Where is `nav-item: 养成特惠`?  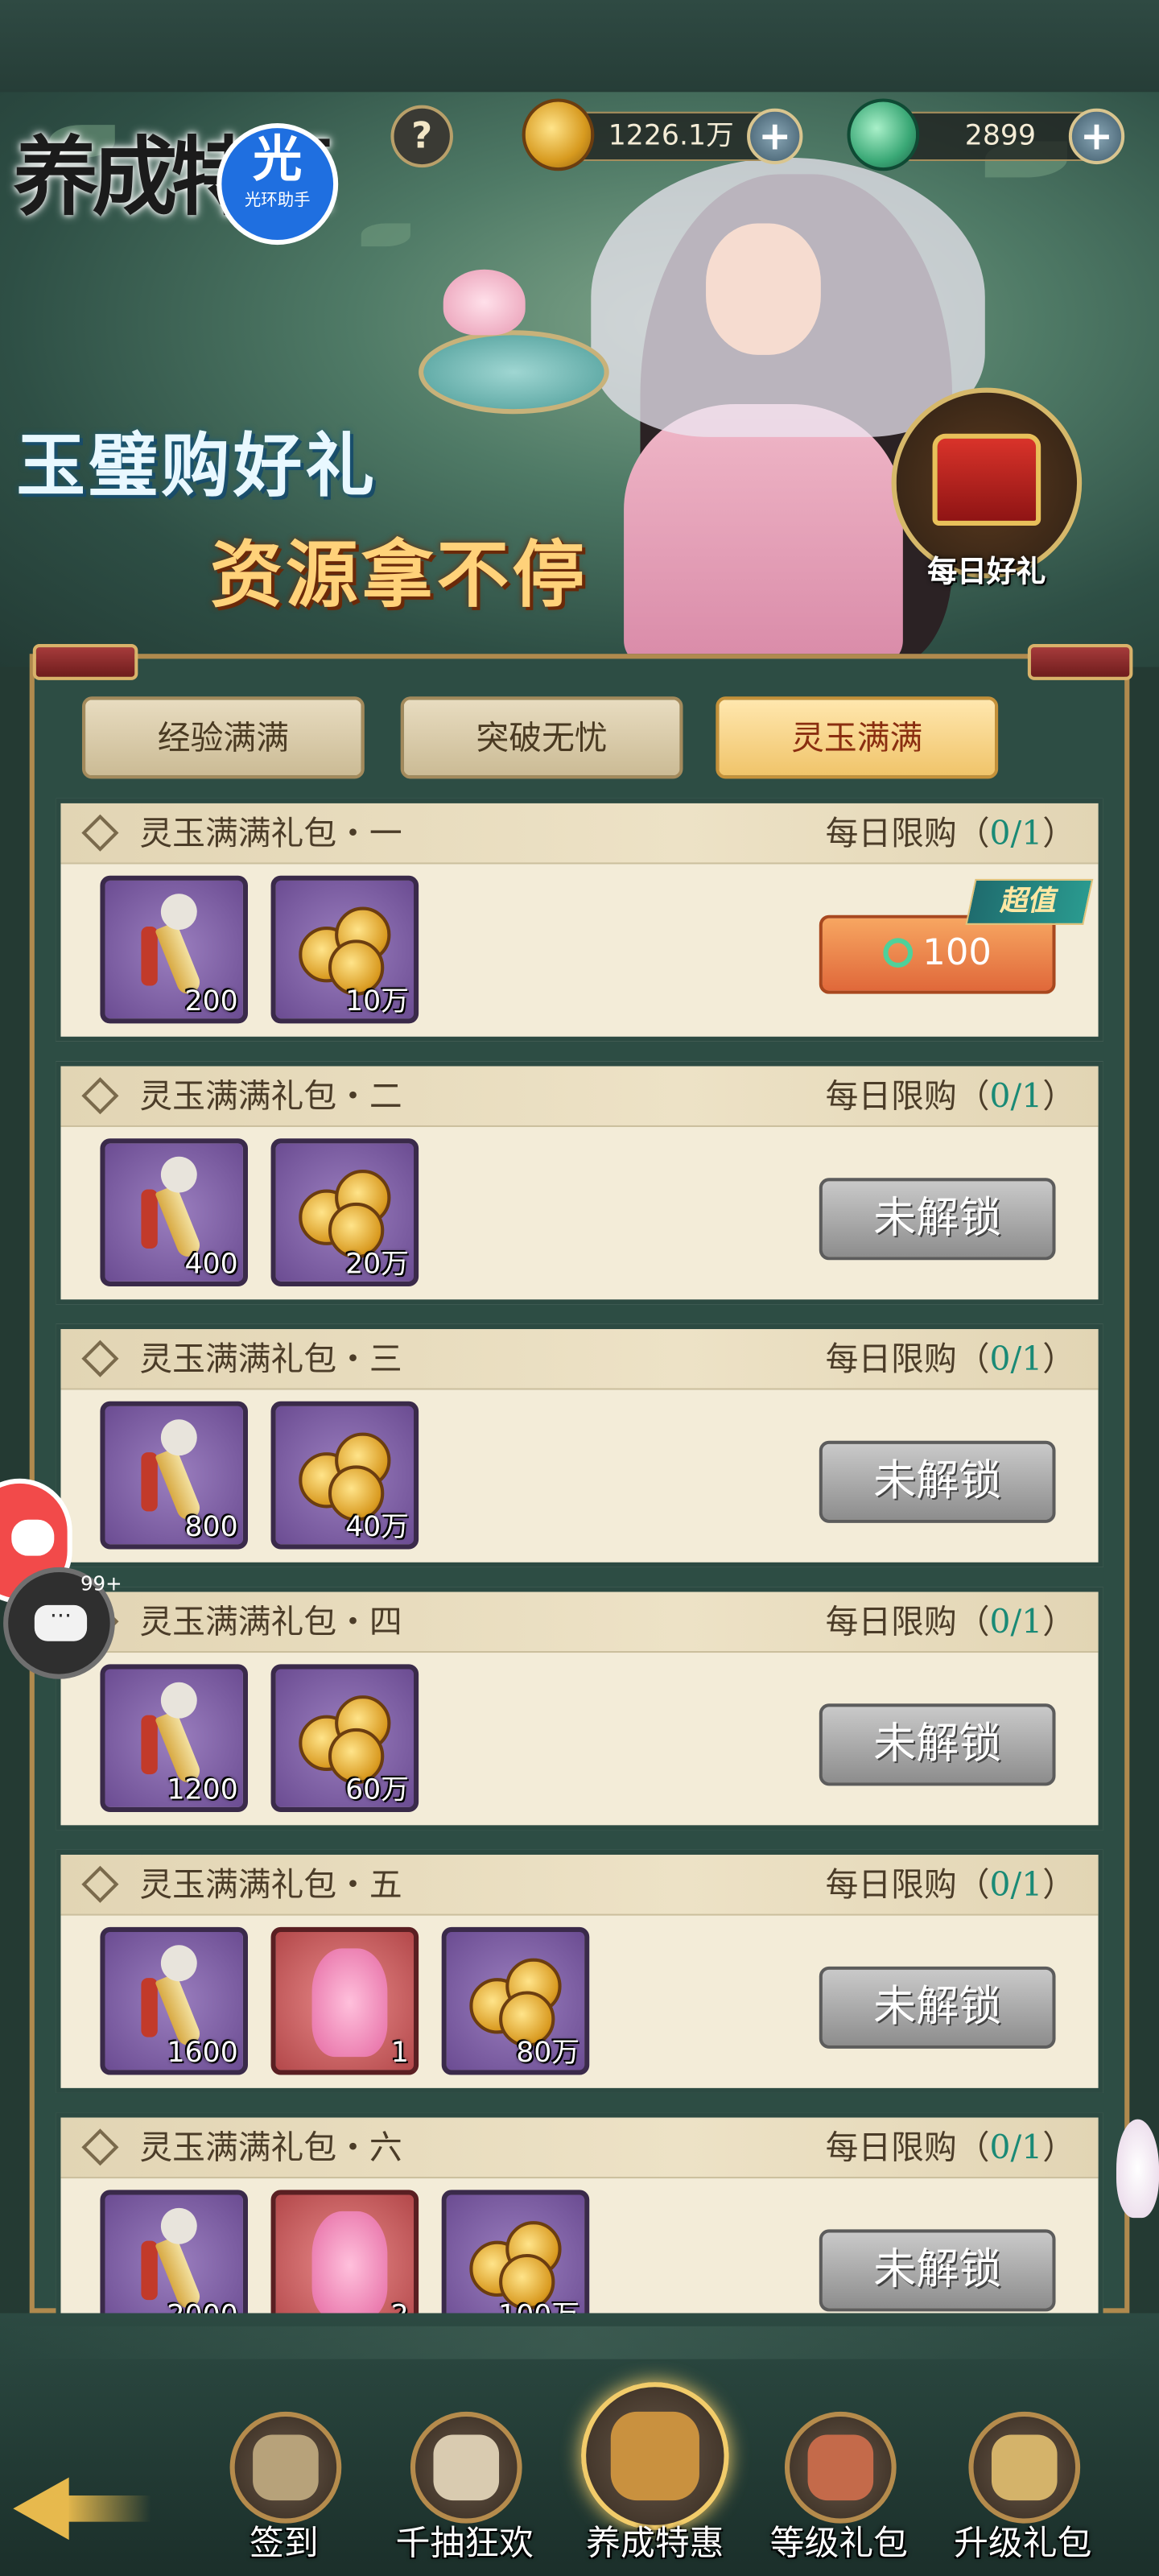
nav-item: 养成特惠 is located at coordinates (655, 2477).